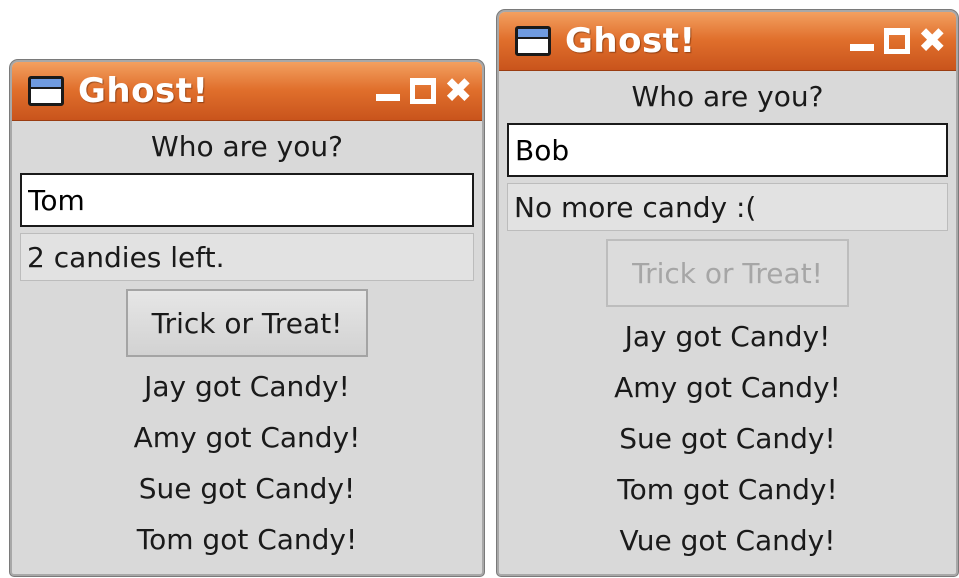 The width and height of the screenshot is (959, 578). I want to click on log-line: Vue got Candy!, so click(727, 540).